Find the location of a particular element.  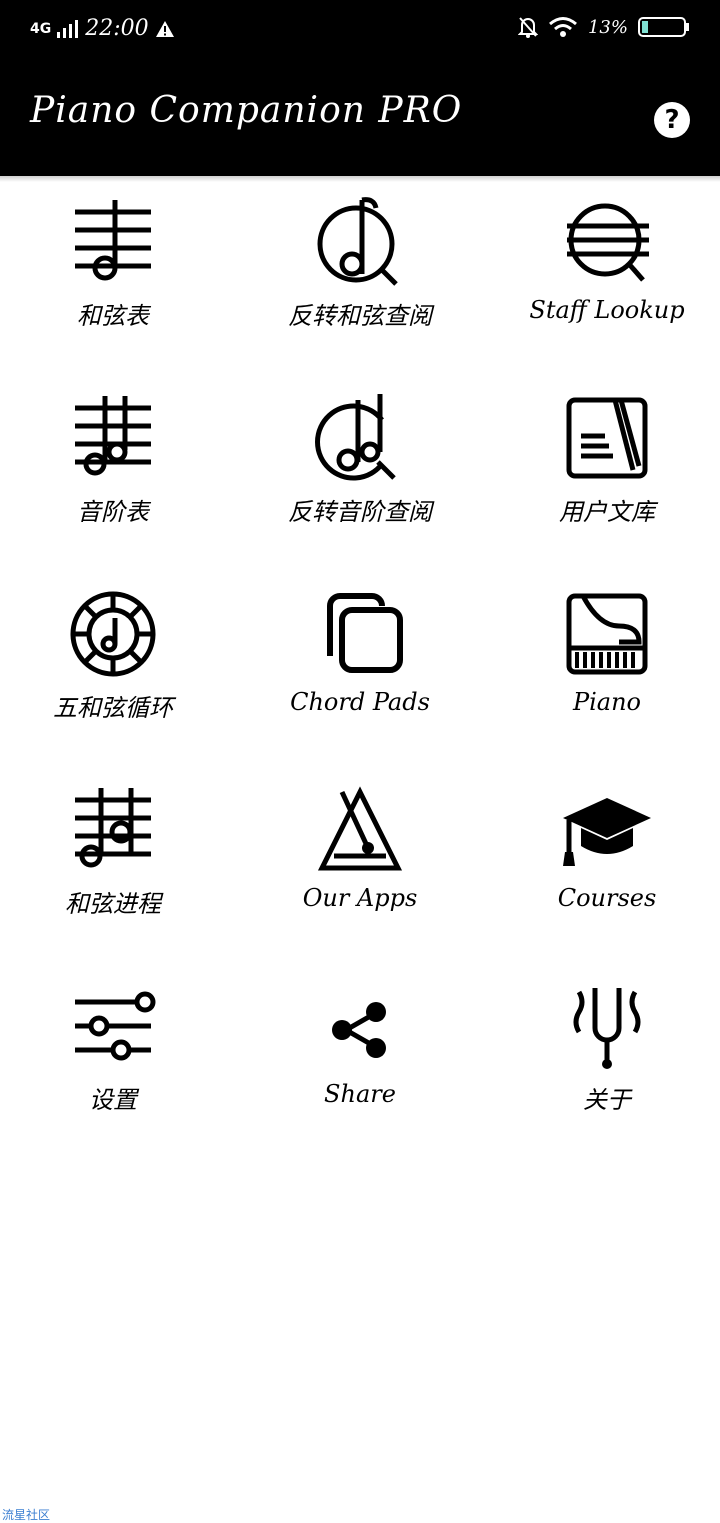

circle-of-fifths-icon is located at coordinates (113, 634).